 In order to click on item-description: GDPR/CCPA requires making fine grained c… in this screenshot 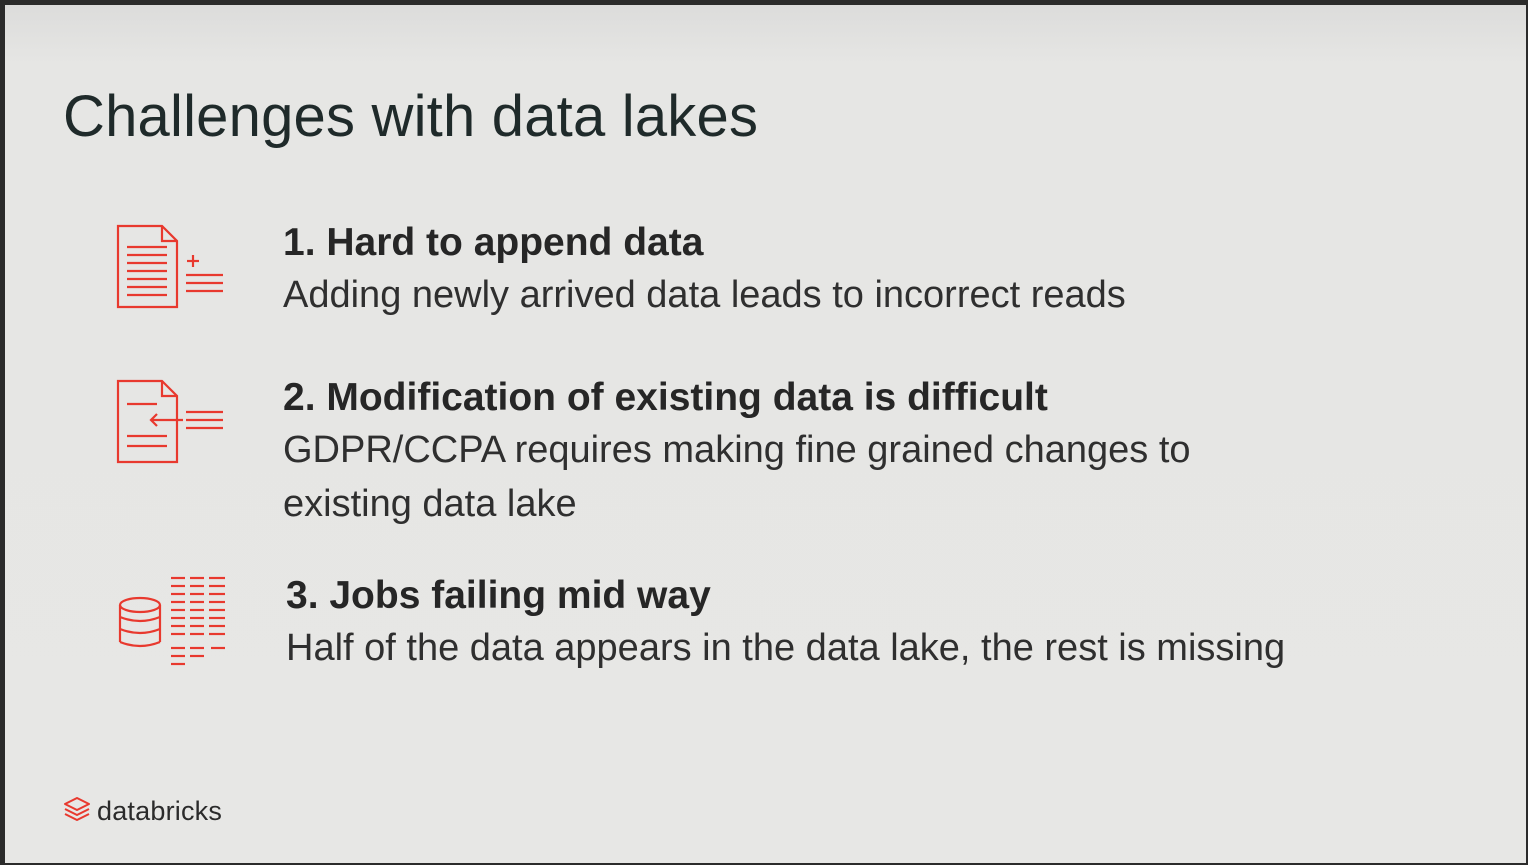, I will do `click(737, 477)`.